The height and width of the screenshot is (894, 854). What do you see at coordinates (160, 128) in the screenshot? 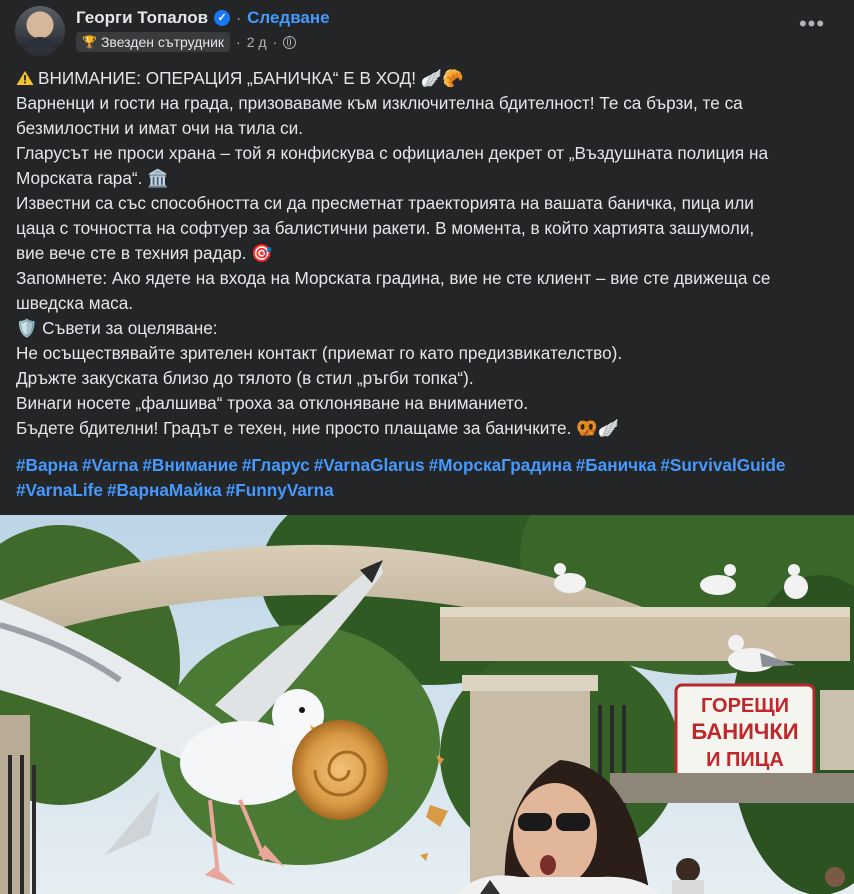
I see `post-line: безмилостни и имат очи на тила си.` at bounding box center [160, 128].